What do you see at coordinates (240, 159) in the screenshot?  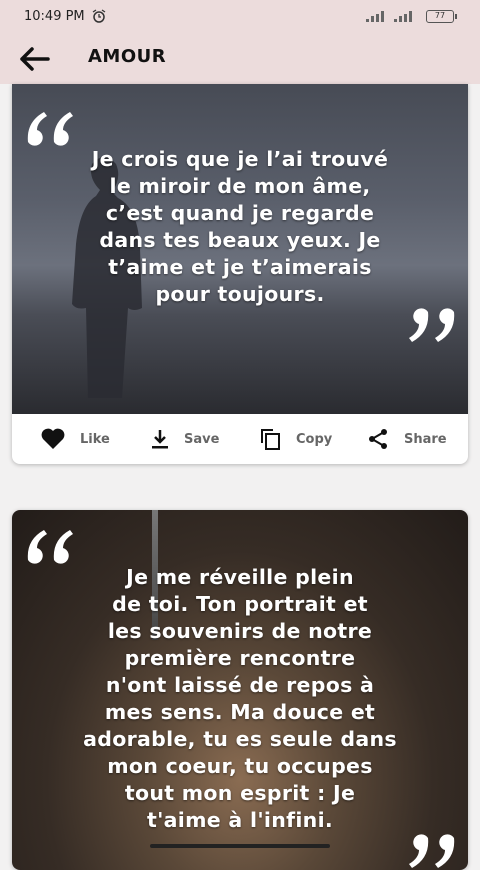 I see `quote-line: Je crois que je l’ai trouvé` at bounding box center [240, 159].